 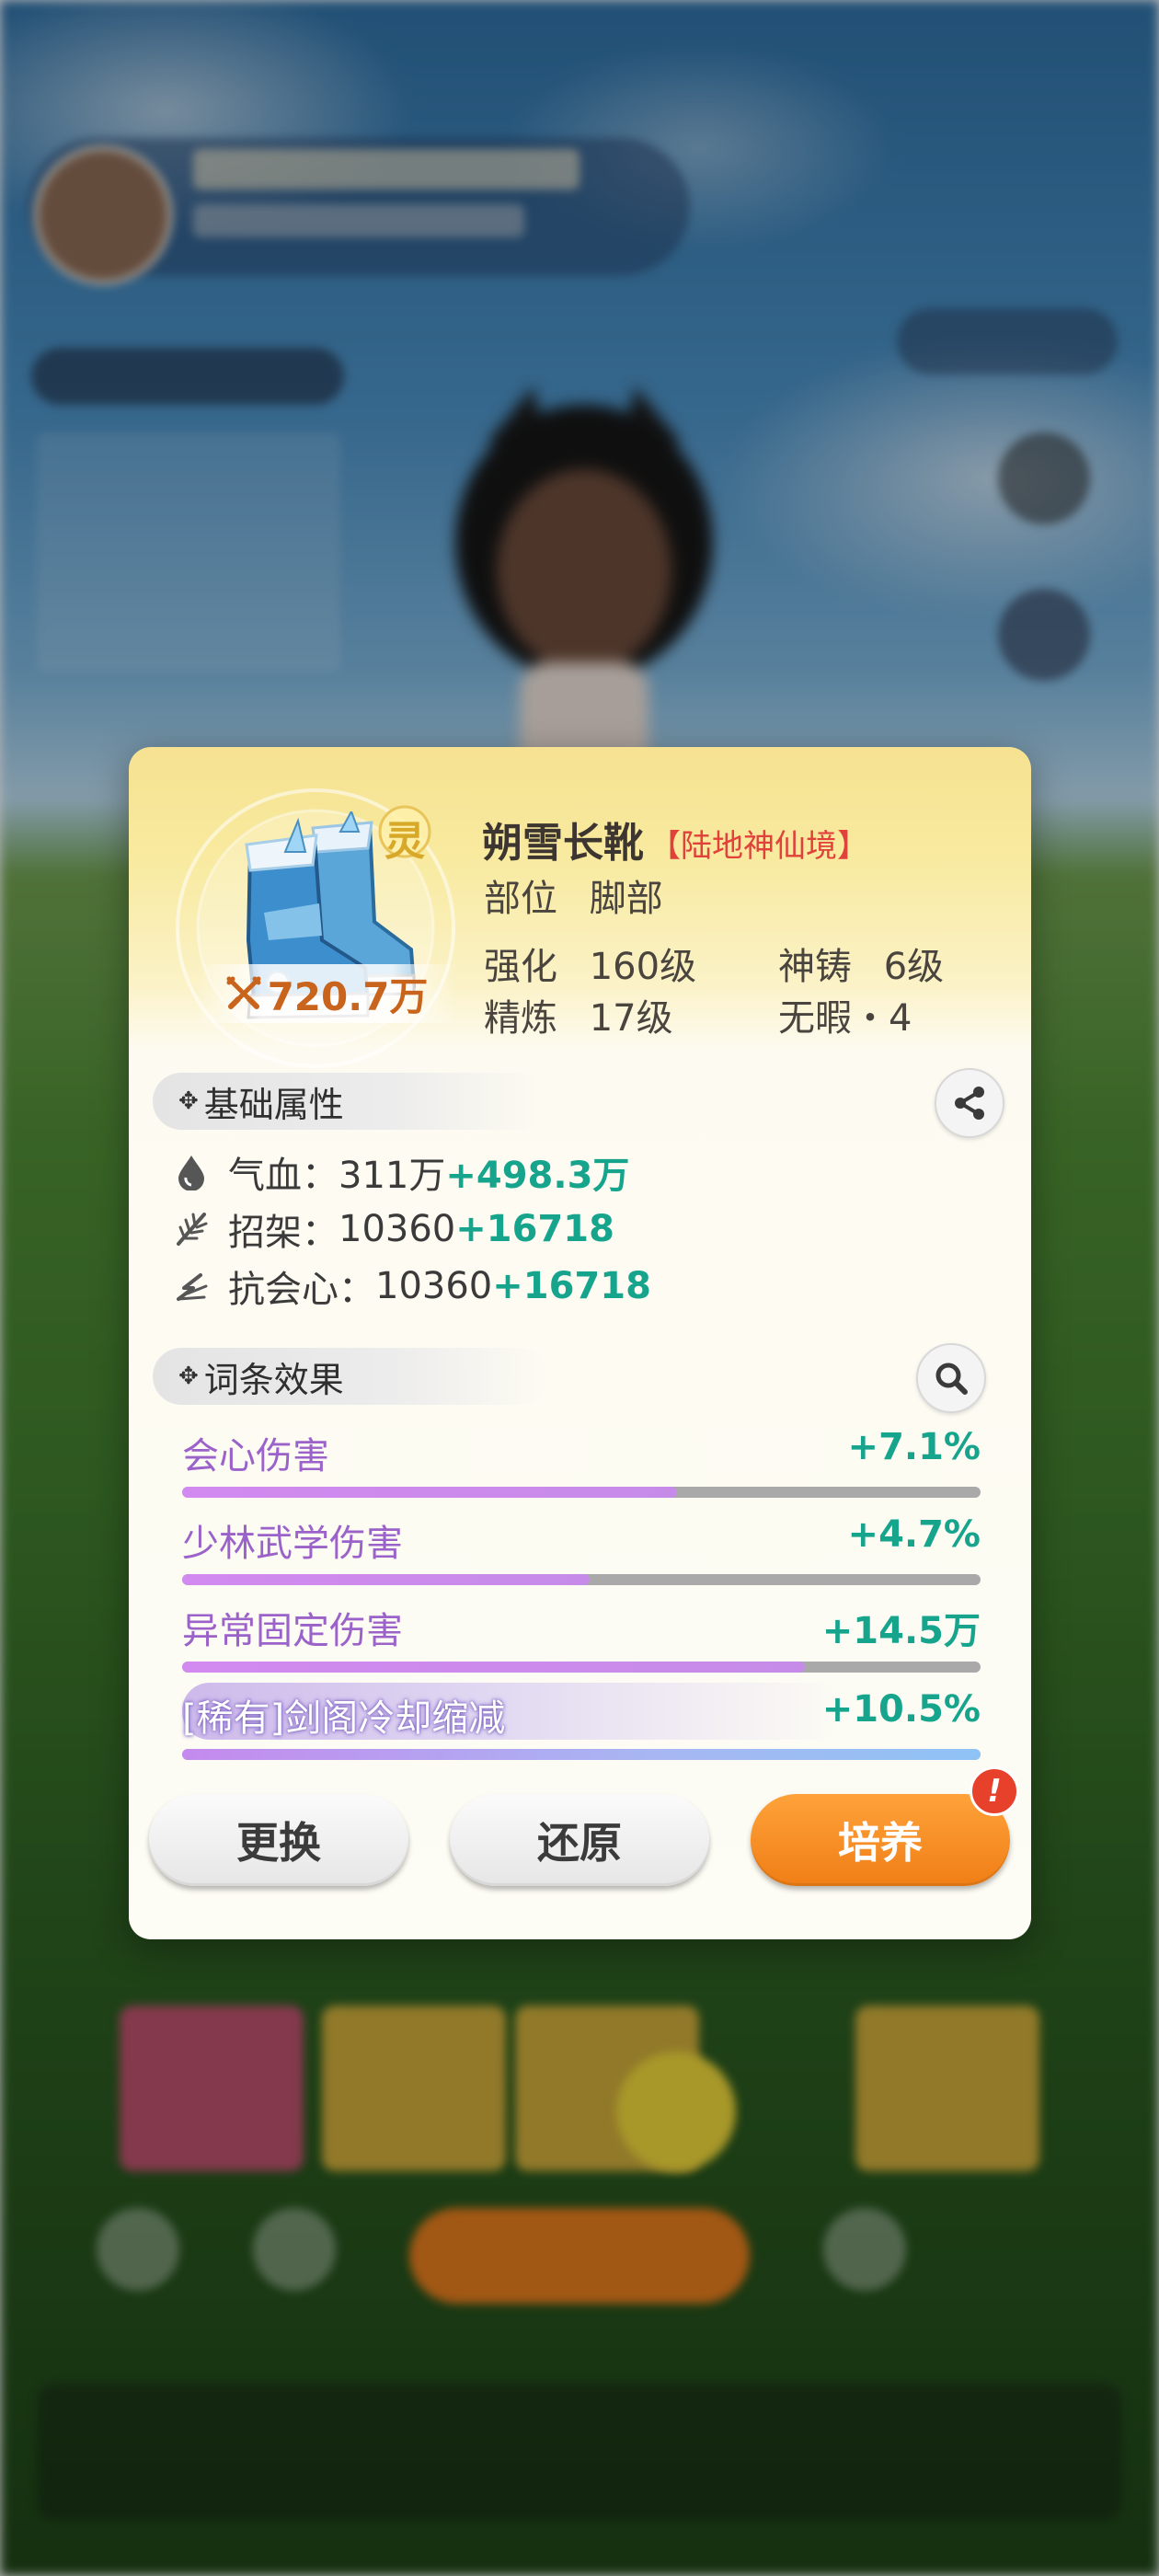 What do you see at coordinates (350, 1376) in the screenshot?
I see `affix-effects-header: ✥ 词条效果` at bounding box center [350, 1376].